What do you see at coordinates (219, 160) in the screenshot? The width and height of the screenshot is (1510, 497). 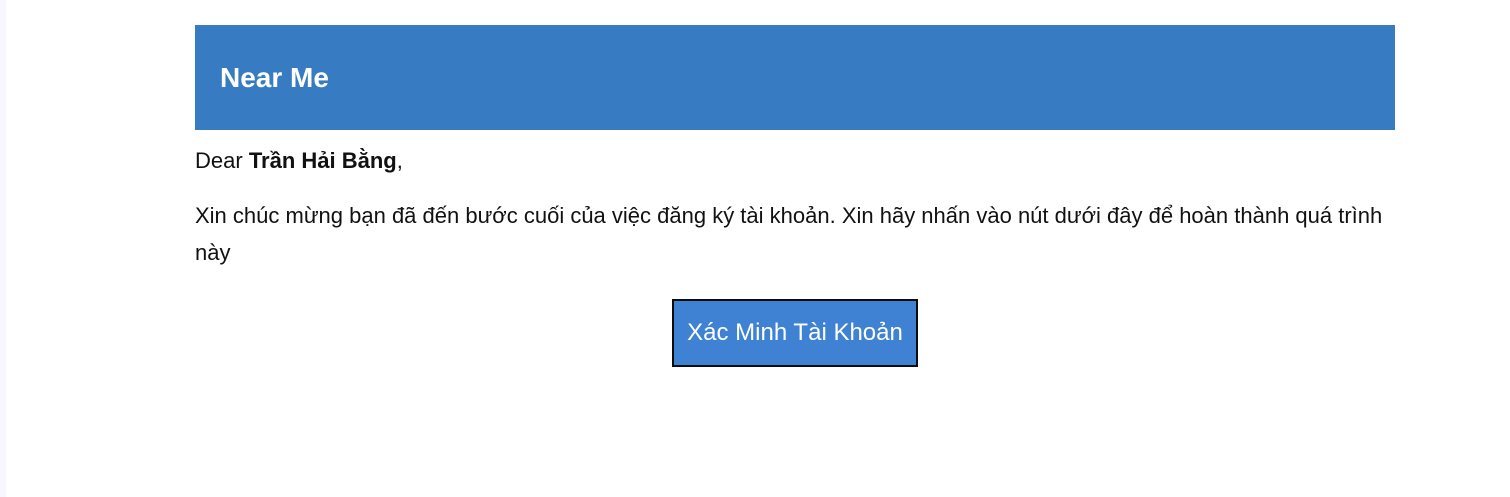 I see `greeting-salutation: Dear` at bounding box center [219, 160].